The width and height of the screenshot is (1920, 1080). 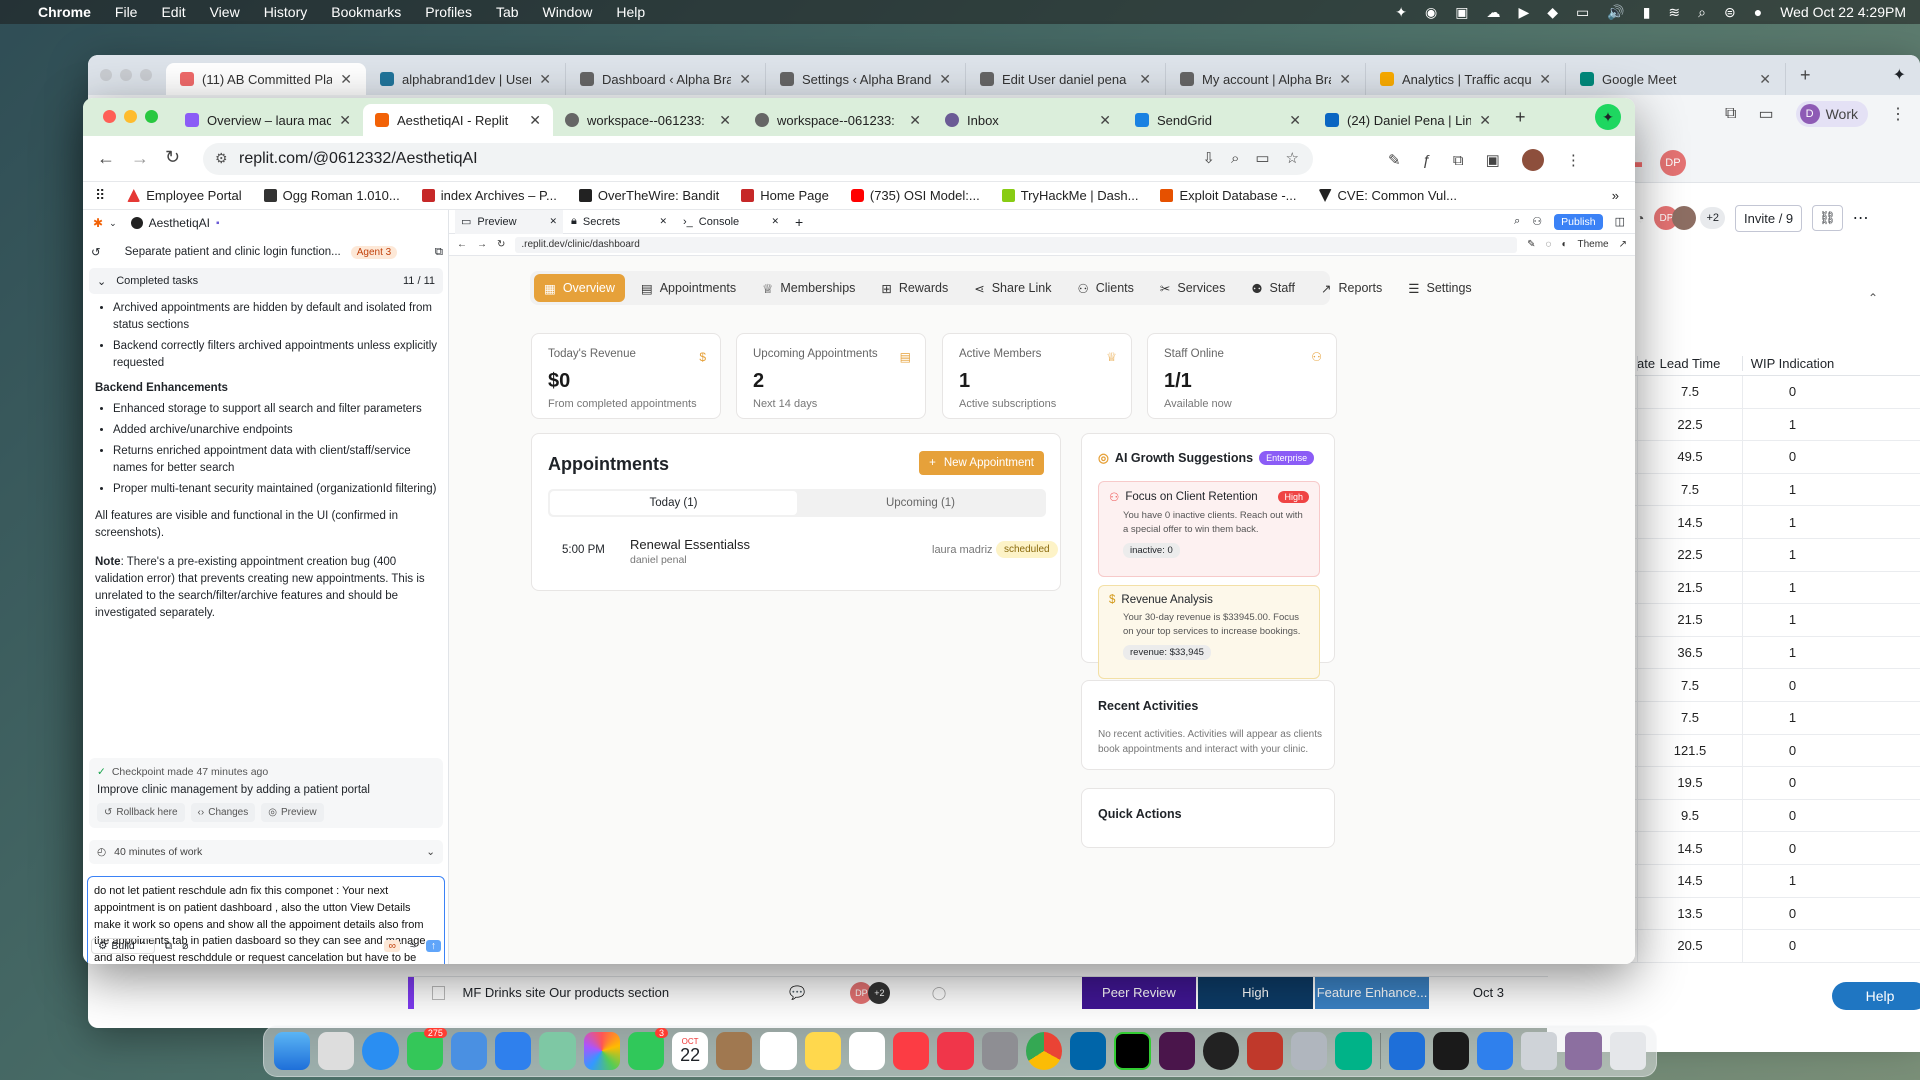 I want to click on mail-icon, so click(x=469, y=1051).